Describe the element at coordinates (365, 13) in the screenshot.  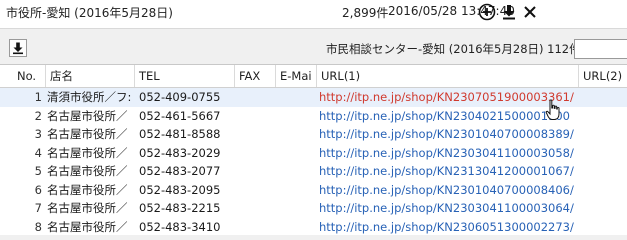
I see `record-count: 2,899件` at that location.